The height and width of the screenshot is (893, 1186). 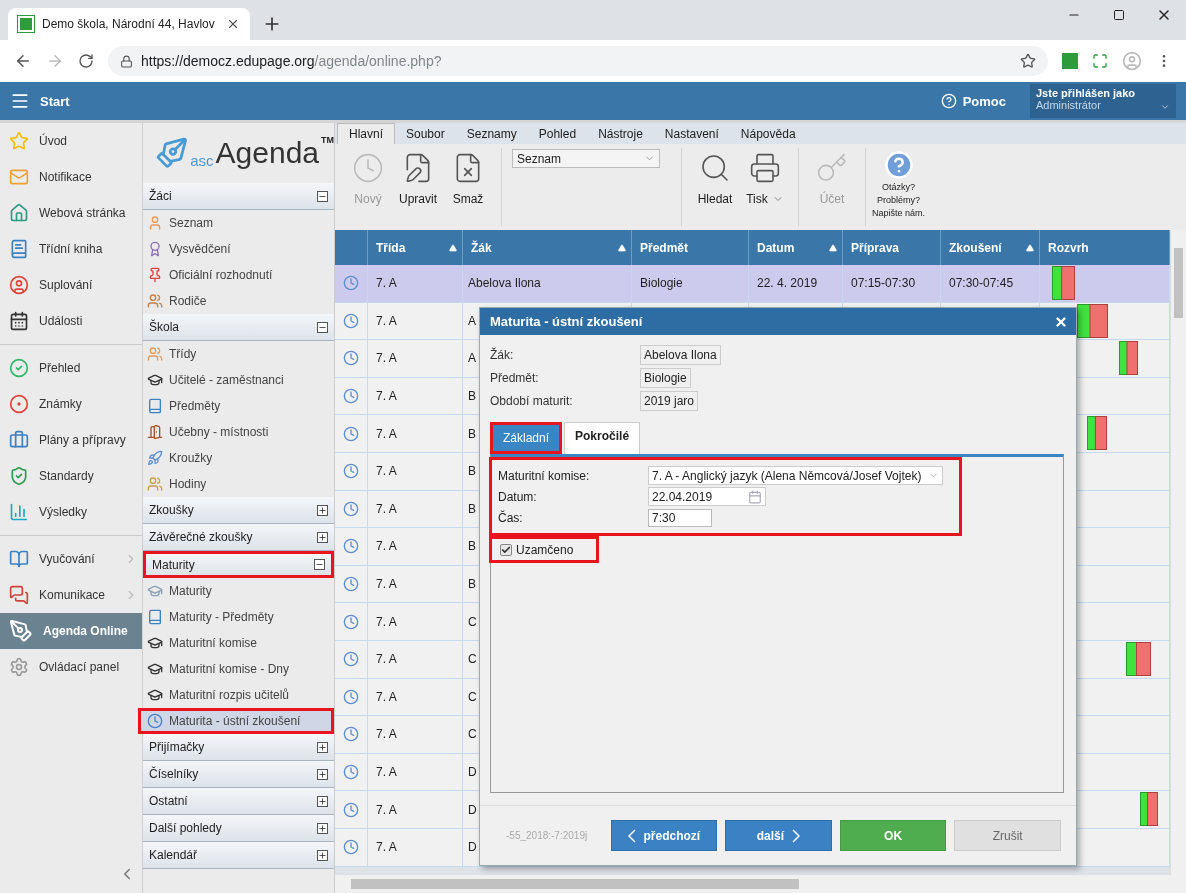 I want to click on section-header: Závěrečné zkoušky, so click(x=238, y=537).